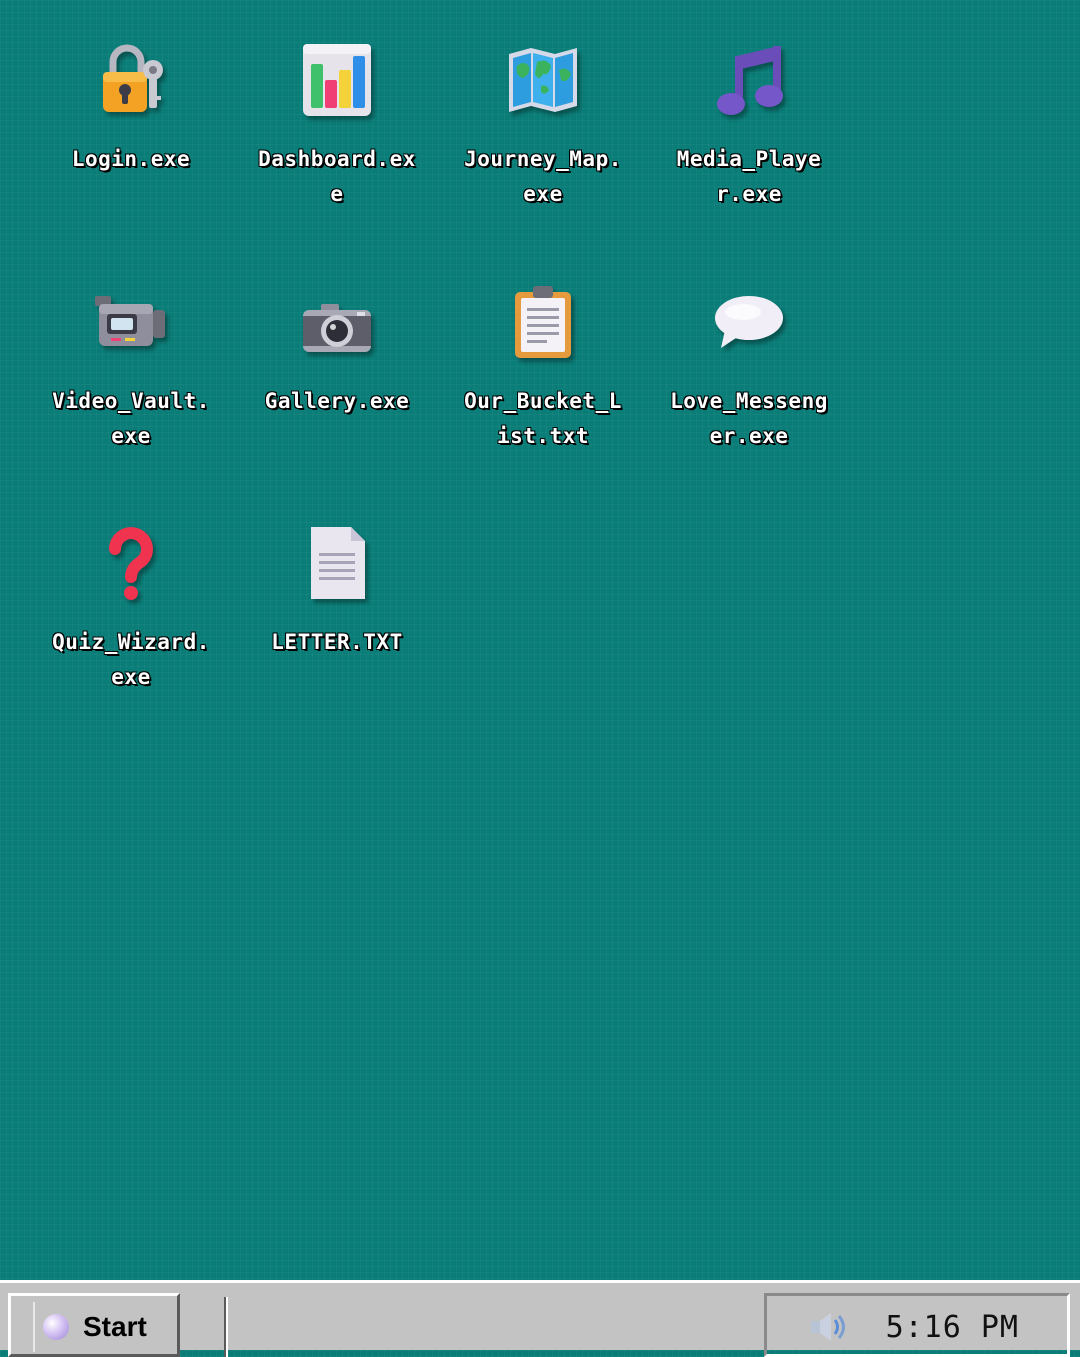 The image size is (1080, 1357). Describe the element at coordinates (226, 1327) in the screenshot. I see `taskbar-divider` at that location.